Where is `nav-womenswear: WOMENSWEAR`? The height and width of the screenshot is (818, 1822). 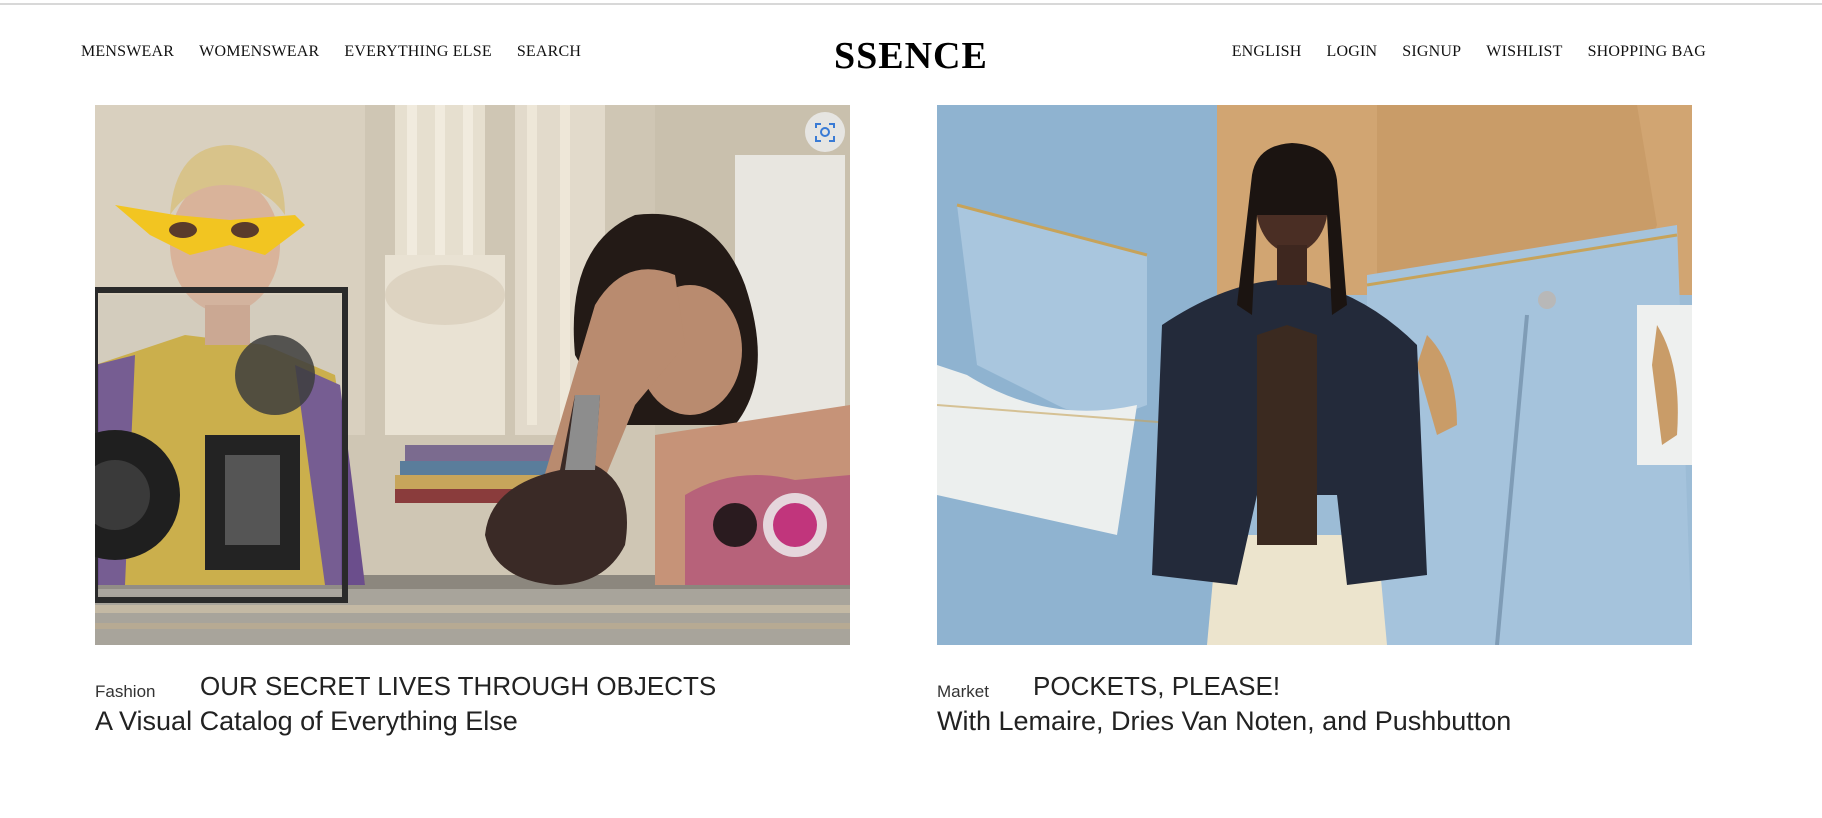 nav-womenswear: WOMENSWEAR is located at coordinates (259, 52).